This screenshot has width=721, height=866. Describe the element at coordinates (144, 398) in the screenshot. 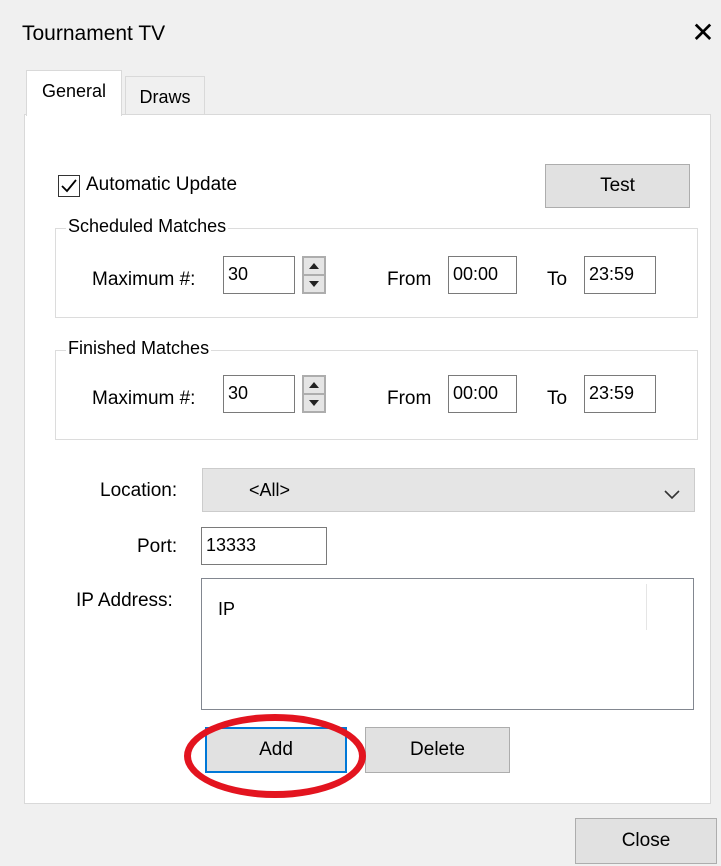

I see `finished-max-label: Maximum #:` at that location.